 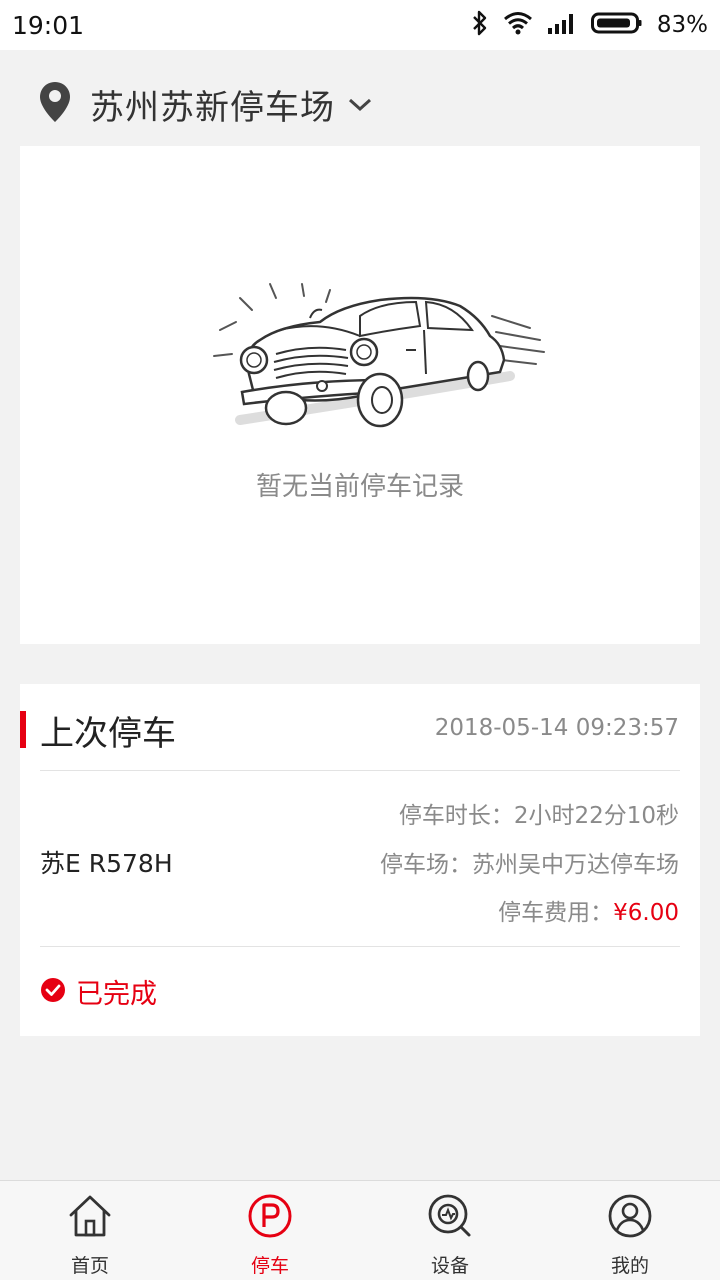 I want to click on profile-icon, so click(x=630, y=1218).